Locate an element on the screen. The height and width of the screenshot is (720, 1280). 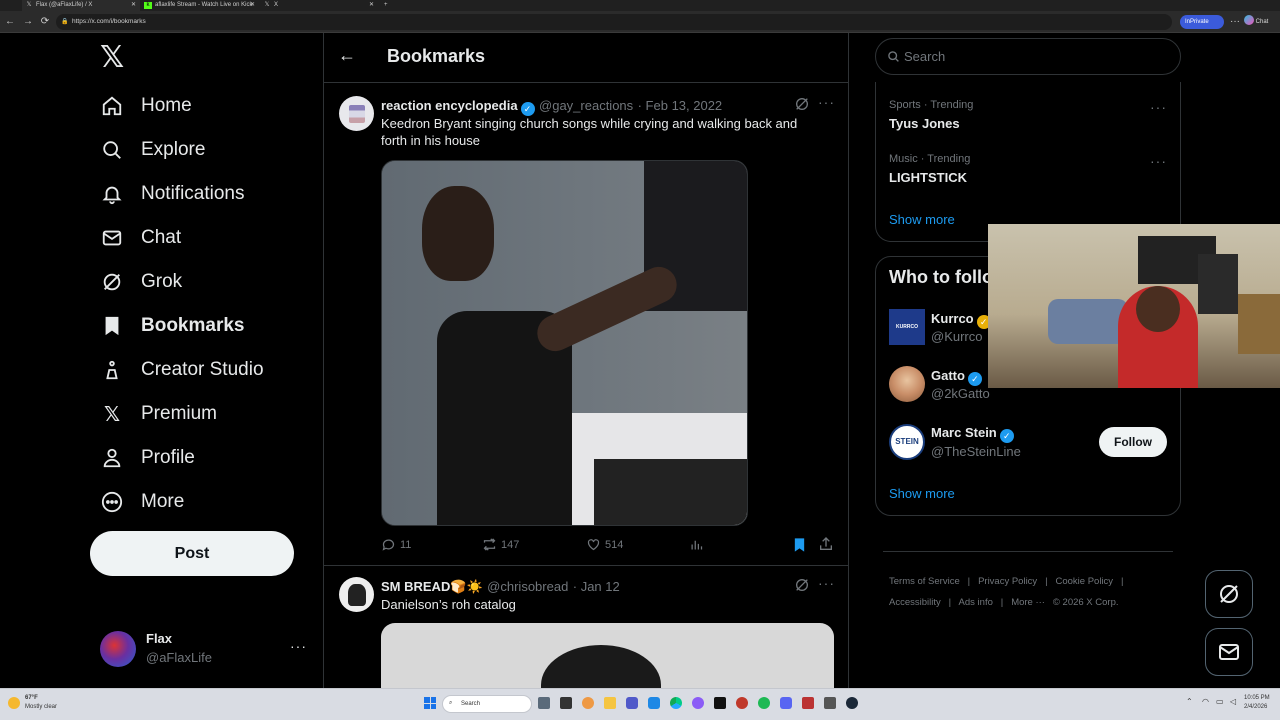
post-date: · Jan 12 is located at coordinates (596, 586).